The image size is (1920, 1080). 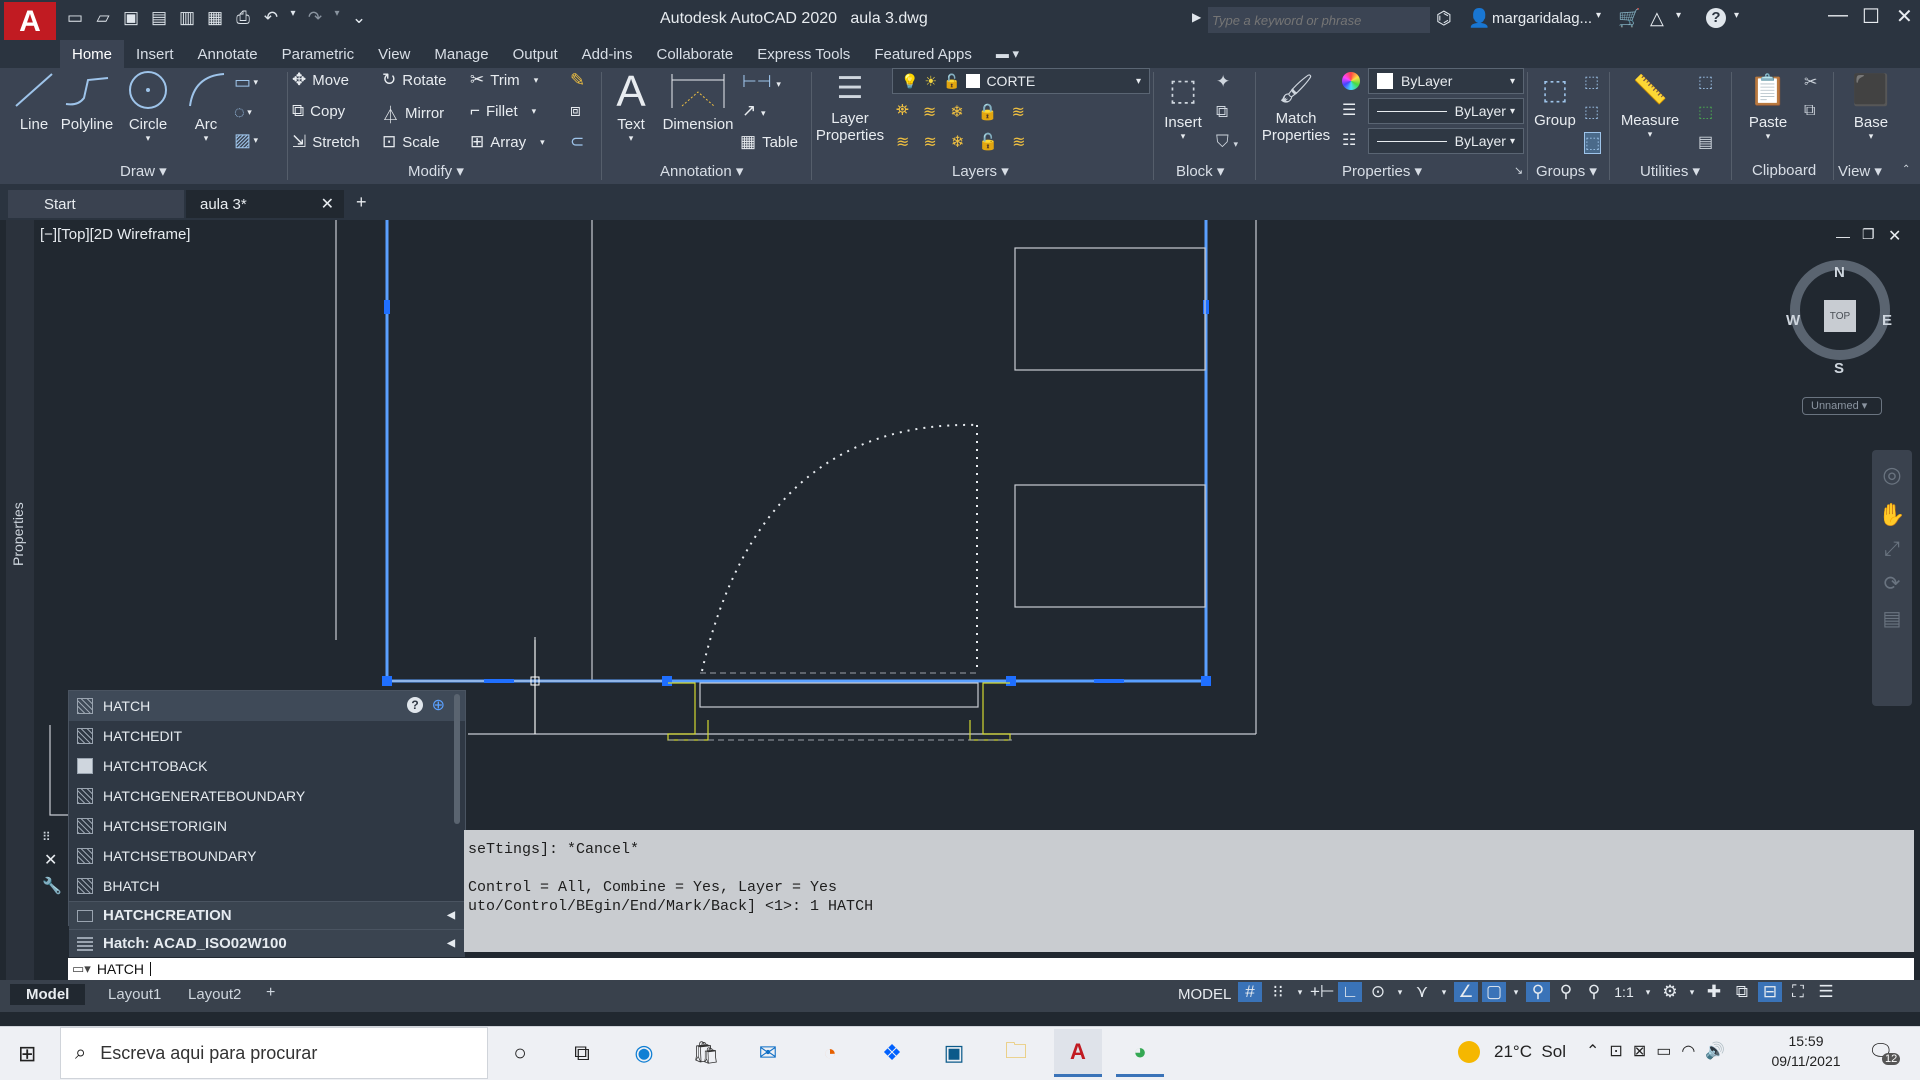 What do you see at coordinates (1670, 992) in the screenshot?
I see `workspace-gear-icon: ⚙` at bounding box center [1670, 992].